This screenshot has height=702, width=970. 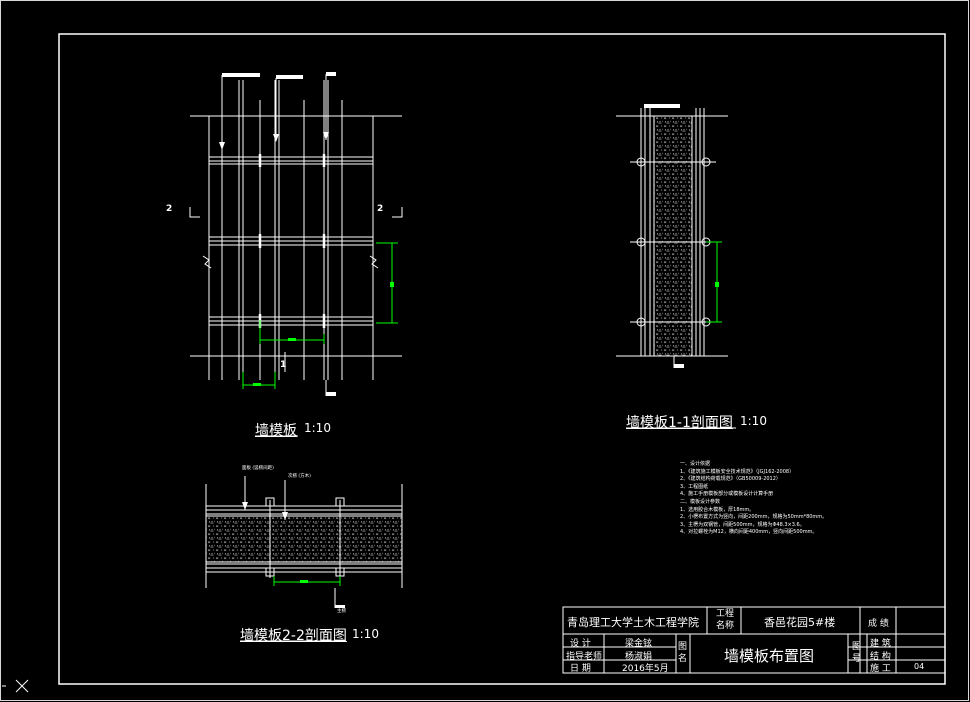 I want to click on section-2-2-label-waler: 主楞, so click(x=341, y=611).